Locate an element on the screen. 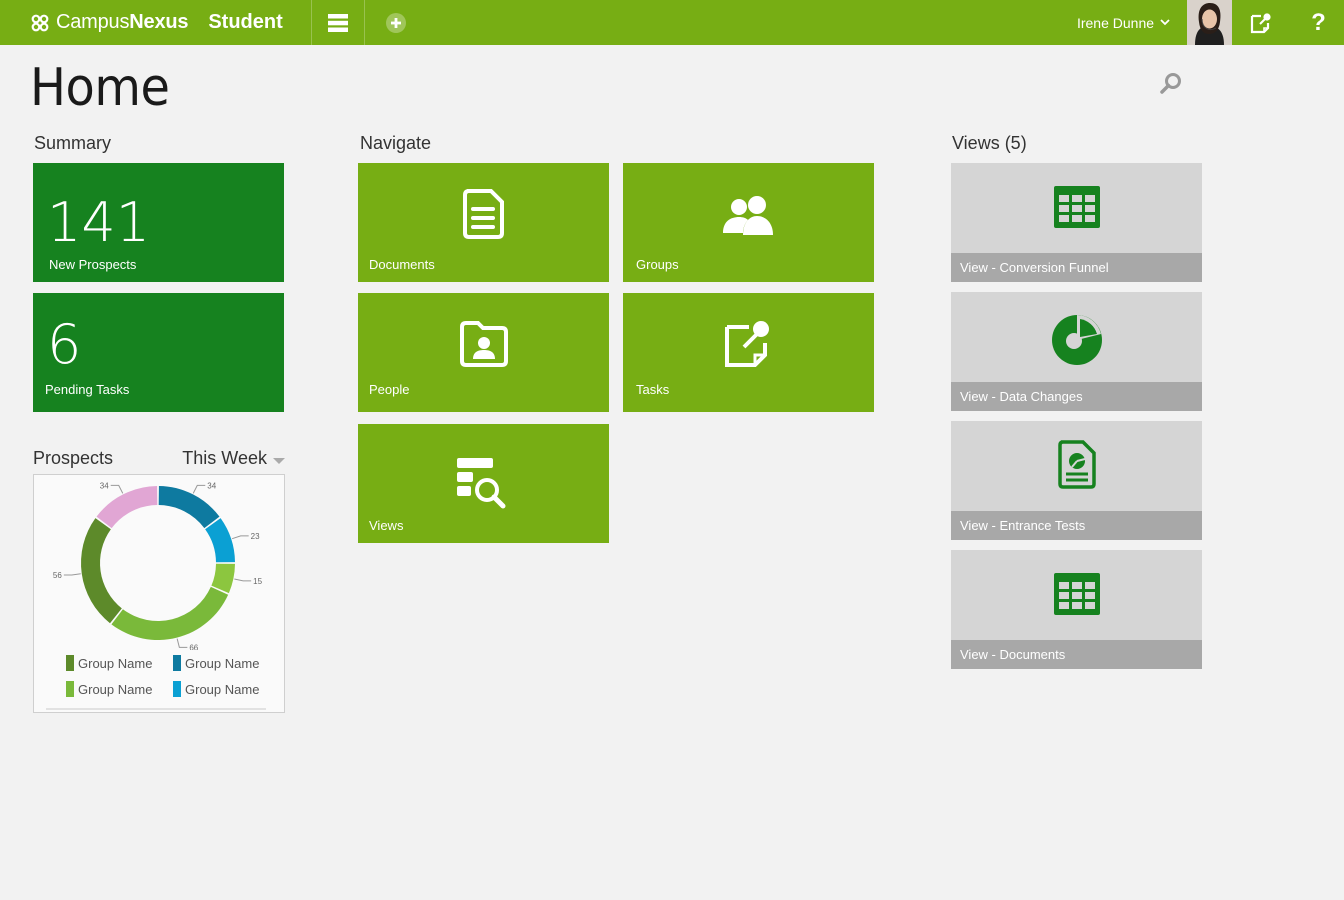 Image resolution: width=1344 pixels, height=900 pixels. add-button is located at coordinates (396, 23).